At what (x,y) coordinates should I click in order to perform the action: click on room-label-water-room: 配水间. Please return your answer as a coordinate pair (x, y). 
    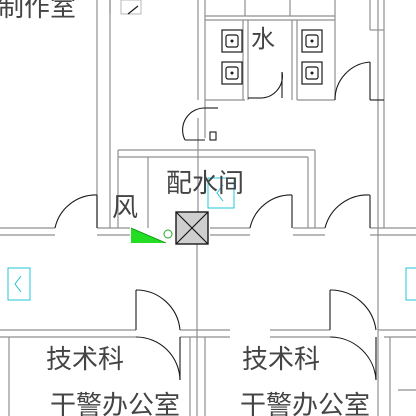
    Looking at the image, I should click on (205, 184).